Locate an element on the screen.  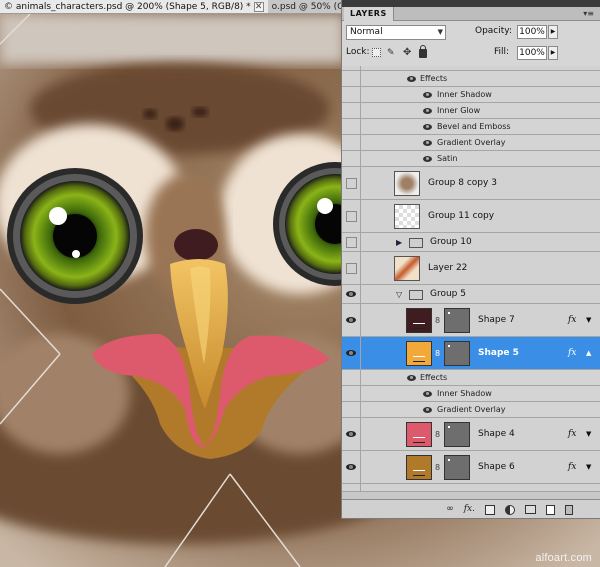
layer-row-shape-4: 8 Shape 4 fx ▼ is located at coordinates (471, 434).